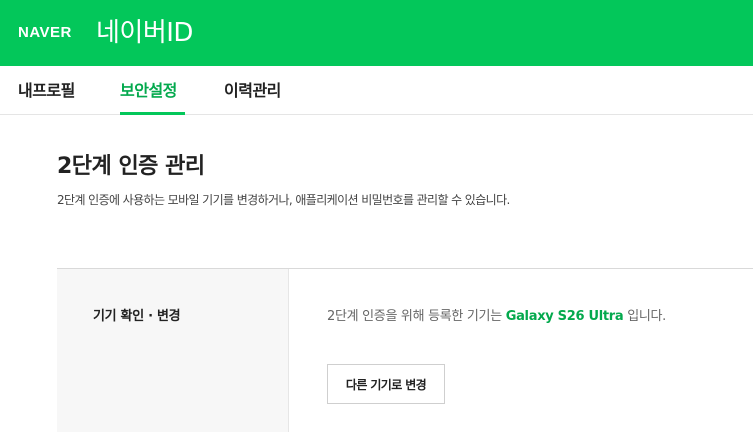  What do you see at coordinates (148, 91) in the screenshot?
I see `tab-security-settings: 보안설정` at bounding box center [148, 91].